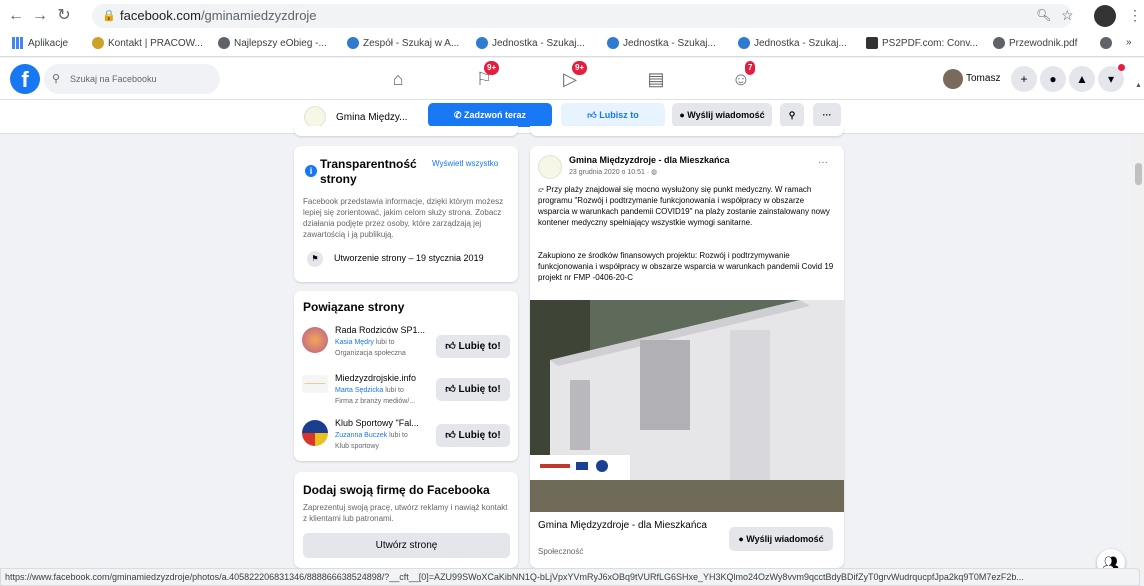  I want to click on forward-icon: →, so click(40, 16).